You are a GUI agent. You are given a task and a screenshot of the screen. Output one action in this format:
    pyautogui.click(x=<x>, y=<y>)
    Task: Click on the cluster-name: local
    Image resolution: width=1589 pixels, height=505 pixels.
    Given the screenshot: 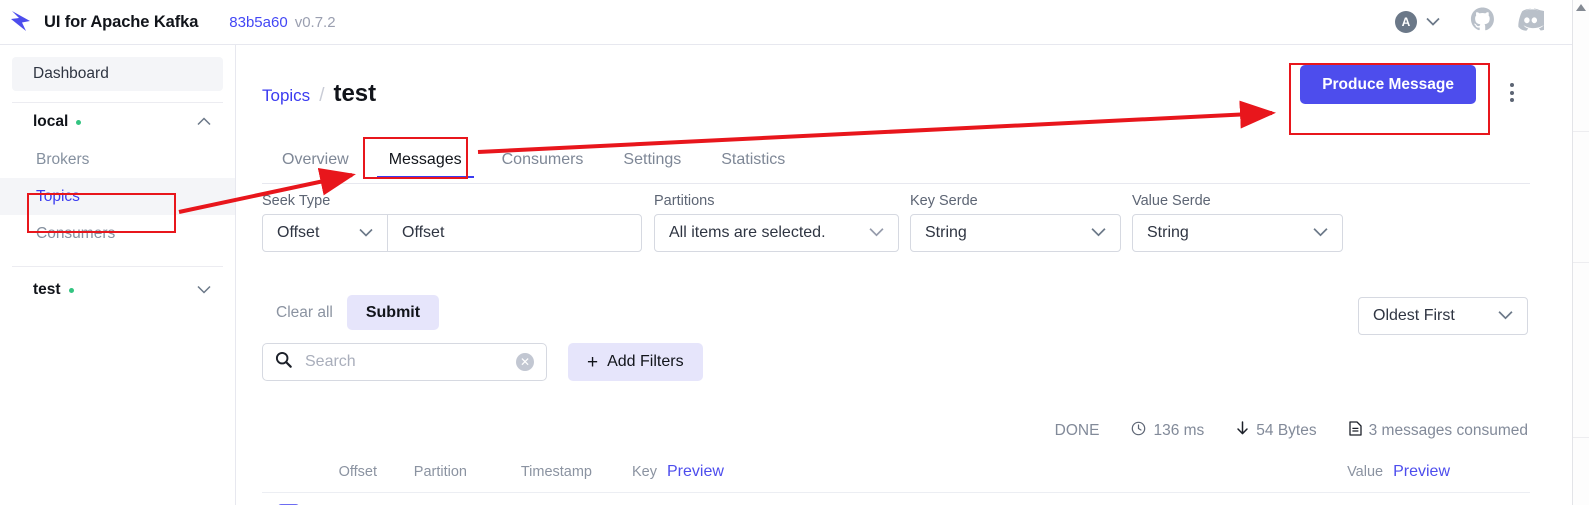 What is the action you would take?
    pyautogui.click(x=51, y=121)
    